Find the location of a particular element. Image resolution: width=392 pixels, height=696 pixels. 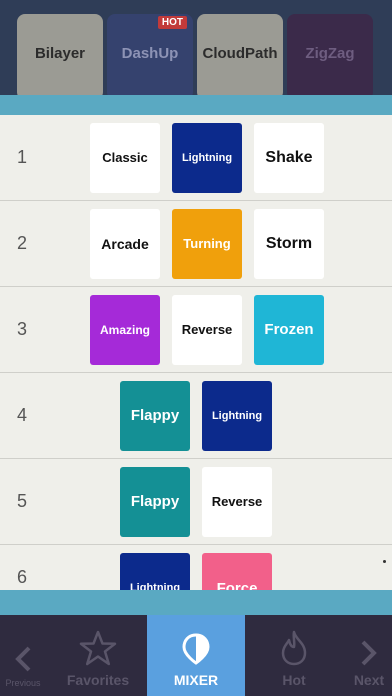

row-number: 4 is located at coordinates (22, 415).